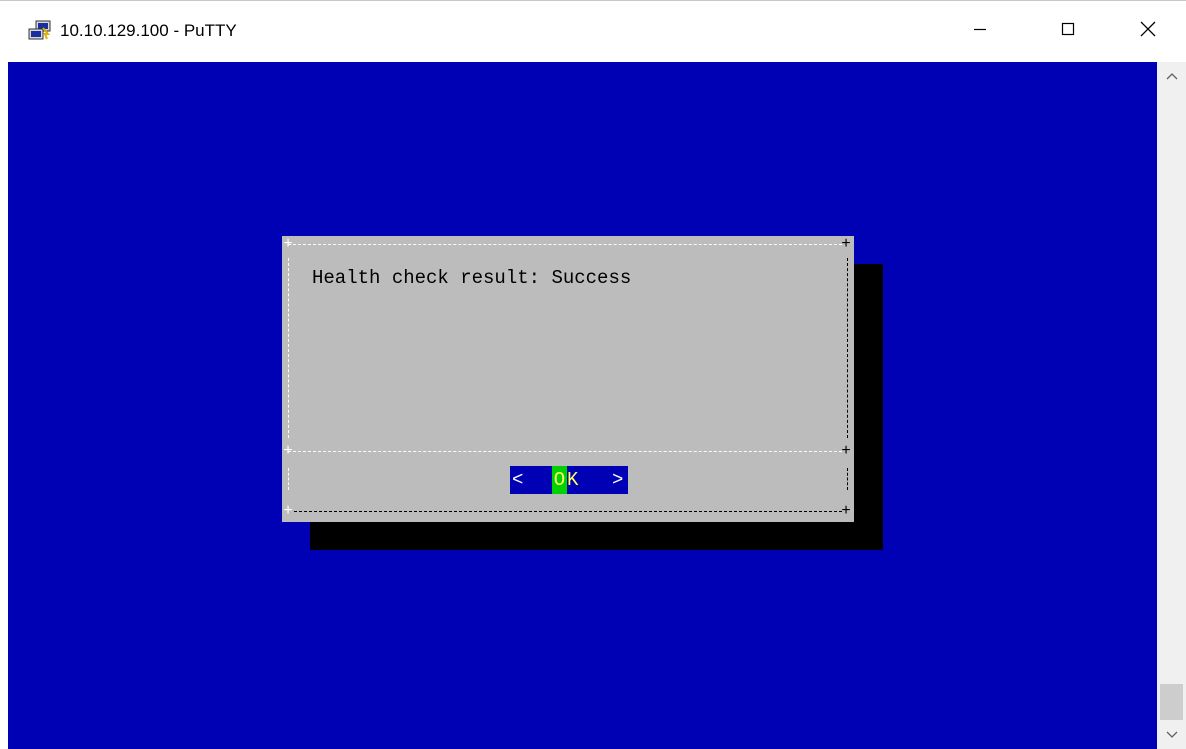  Describe the element at coordinates (288, 244) in the screenshot. I see `dialog-corner-tl: +` at that location.